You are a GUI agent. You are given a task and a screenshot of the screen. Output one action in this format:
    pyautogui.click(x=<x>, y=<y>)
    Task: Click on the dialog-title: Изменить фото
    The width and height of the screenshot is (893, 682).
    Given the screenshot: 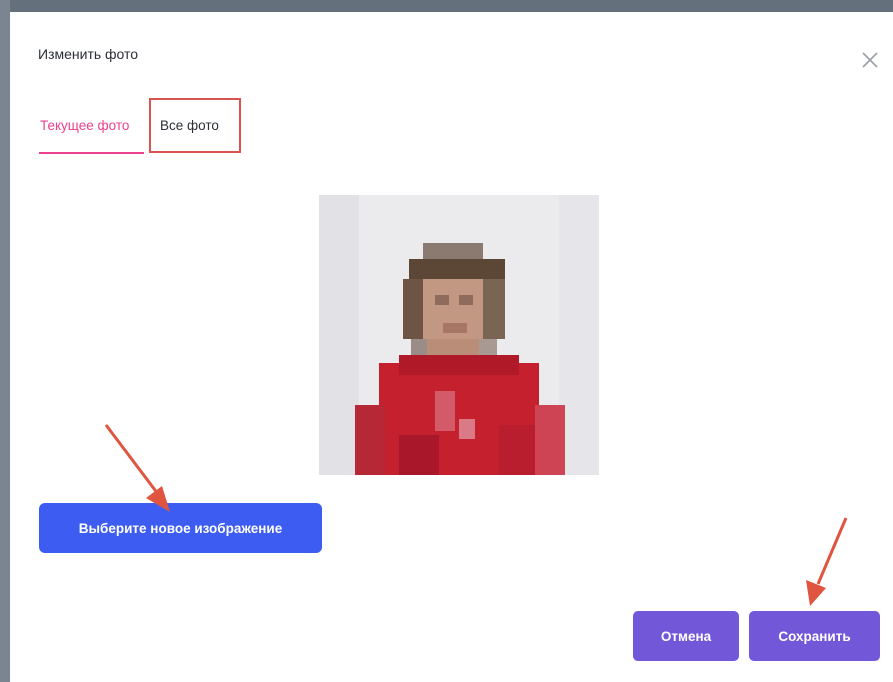 What is the action you would take?
    pyautogui.click(x=88, y=54)
    